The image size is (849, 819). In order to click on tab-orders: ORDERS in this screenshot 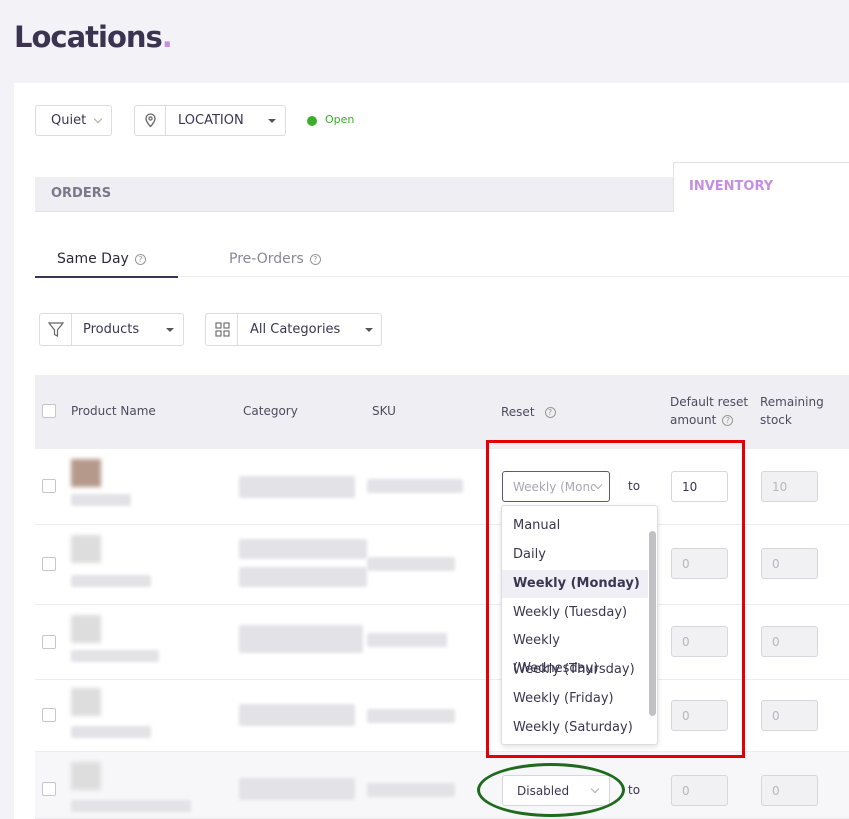, I will do `click(81, 193)`.